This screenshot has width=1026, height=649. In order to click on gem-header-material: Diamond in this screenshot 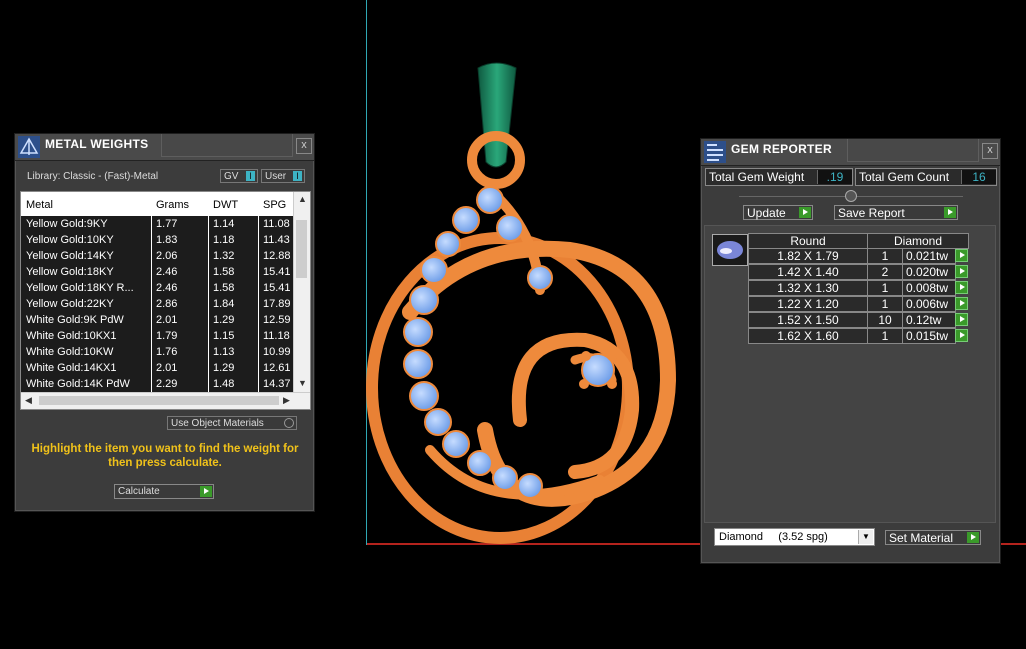, I will do `click(918, 241)`.